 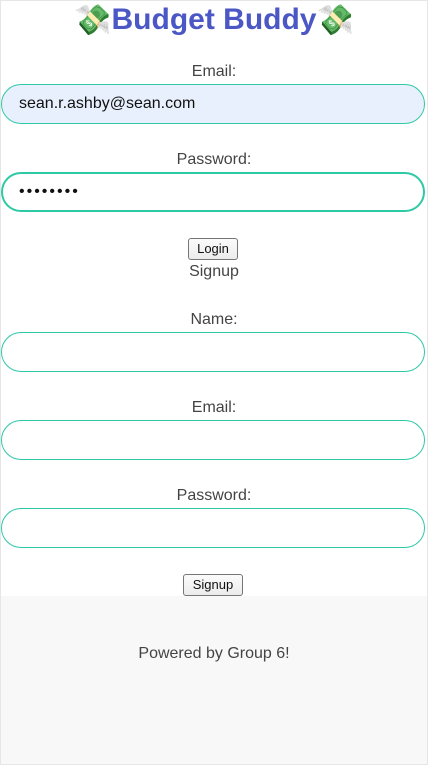 What do you see at coordinates (214, 71) in the screenshot?
I see `login-email-label: Email:` at bounding box center [214, 71].